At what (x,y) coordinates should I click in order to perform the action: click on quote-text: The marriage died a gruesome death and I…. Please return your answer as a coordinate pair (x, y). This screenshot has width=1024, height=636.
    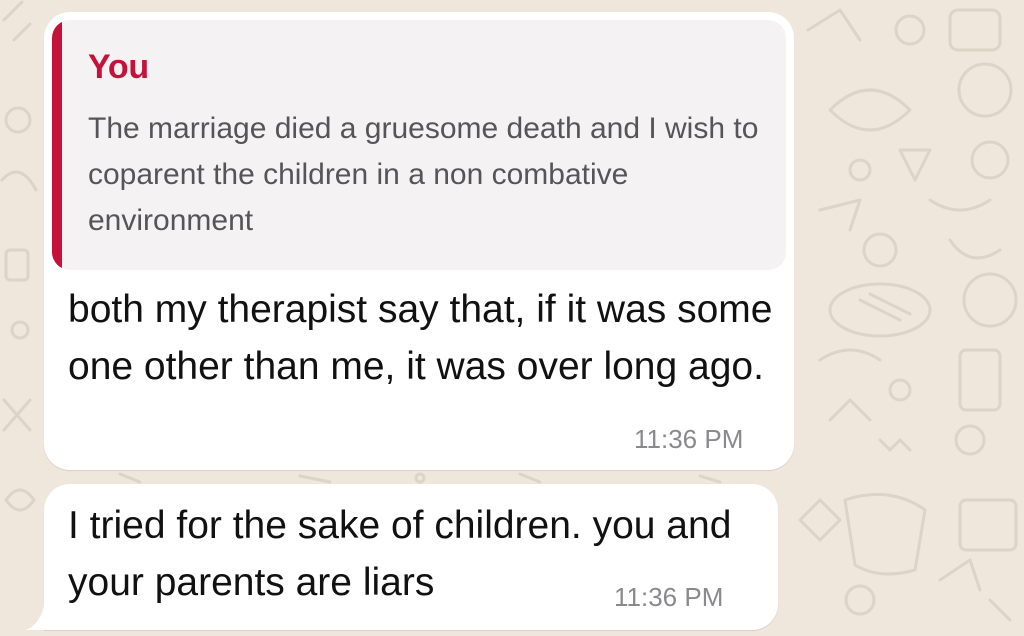
    Looking at the image, I should click on (423, 174).